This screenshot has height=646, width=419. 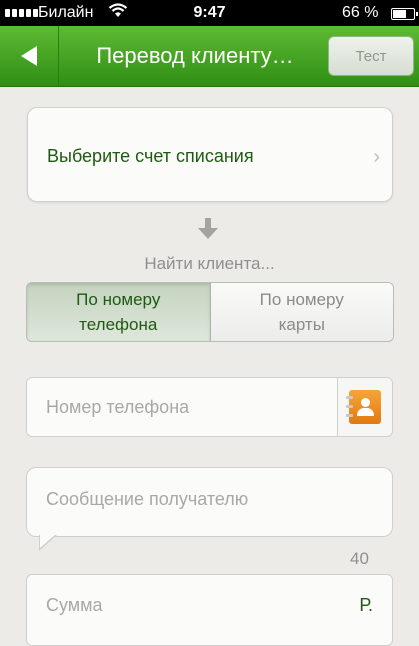 What do you see at coordinates (209, 610) in the screenshot?
I see `amount-field: Сумма Р.` at bounding box center [209, 610].